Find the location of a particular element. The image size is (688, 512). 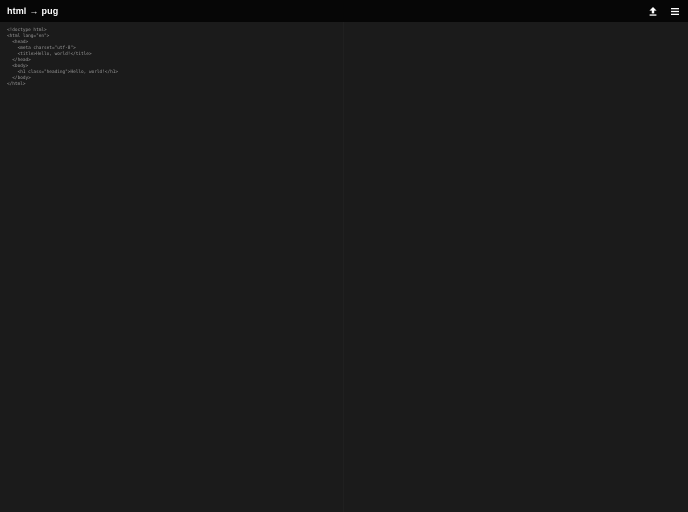

upload-icon is located at coordinates (652, 11).